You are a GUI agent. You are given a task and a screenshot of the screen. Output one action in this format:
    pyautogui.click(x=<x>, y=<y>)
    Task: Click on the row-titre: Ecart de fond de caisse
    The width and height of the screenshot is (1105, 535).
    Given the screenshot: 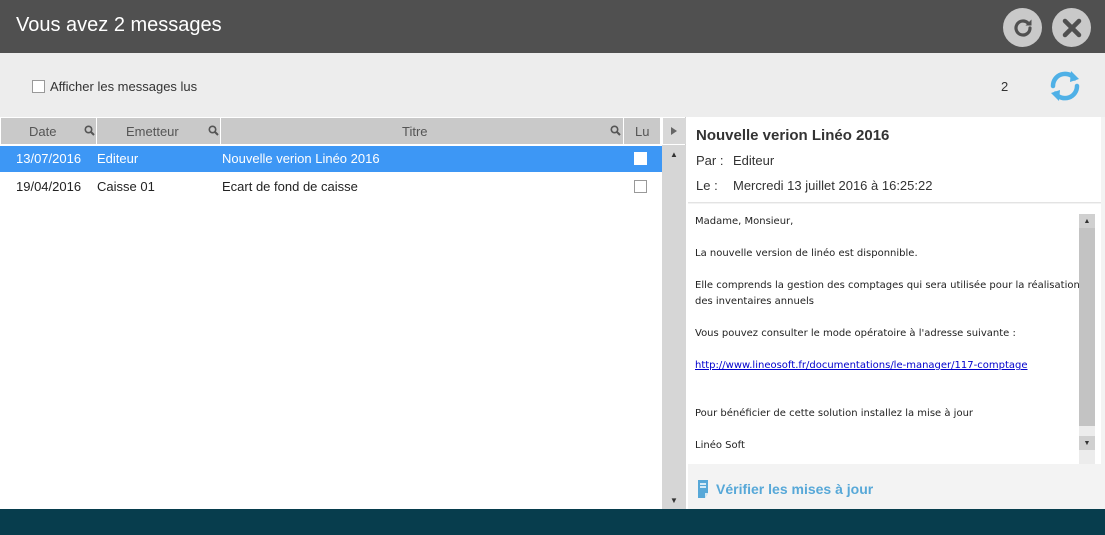 What is the action you would take?
    pyautogui.click(x=290, y=186)
    